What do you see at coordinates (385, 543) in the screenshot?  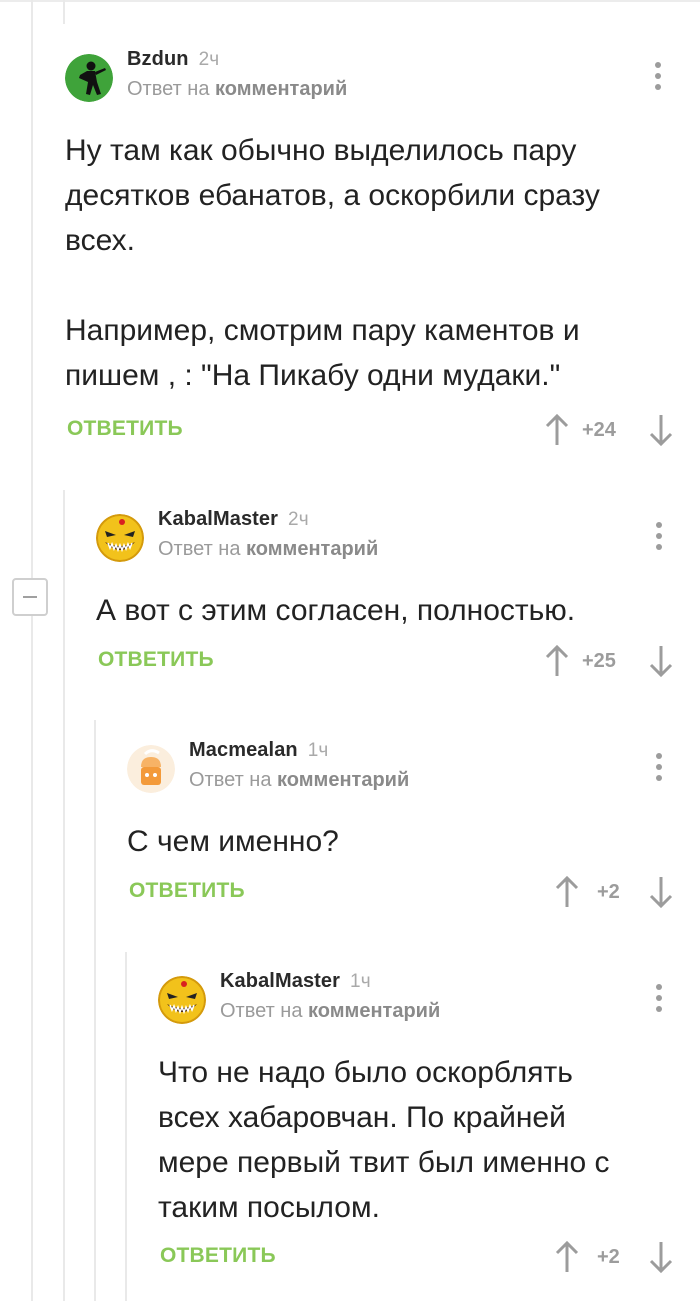 I see `comment-header: KabalMaster 2ч Ответ на комментарий` at bounding box center [385, 543].